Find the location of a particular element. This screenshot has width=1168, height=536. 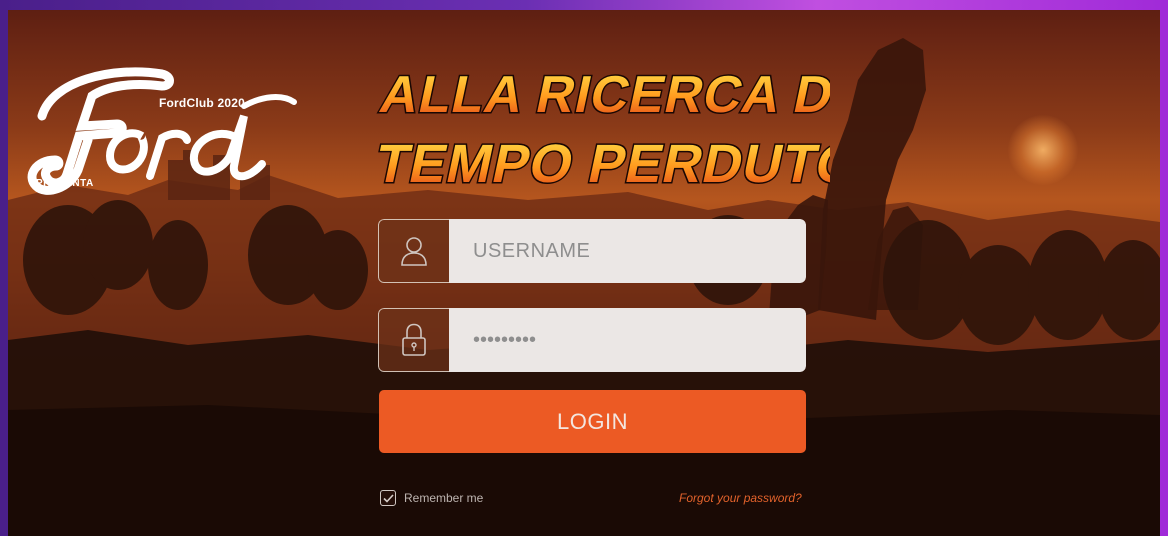

title-line2: TEMPO PERDUTO is located at coordinates (600, 164).